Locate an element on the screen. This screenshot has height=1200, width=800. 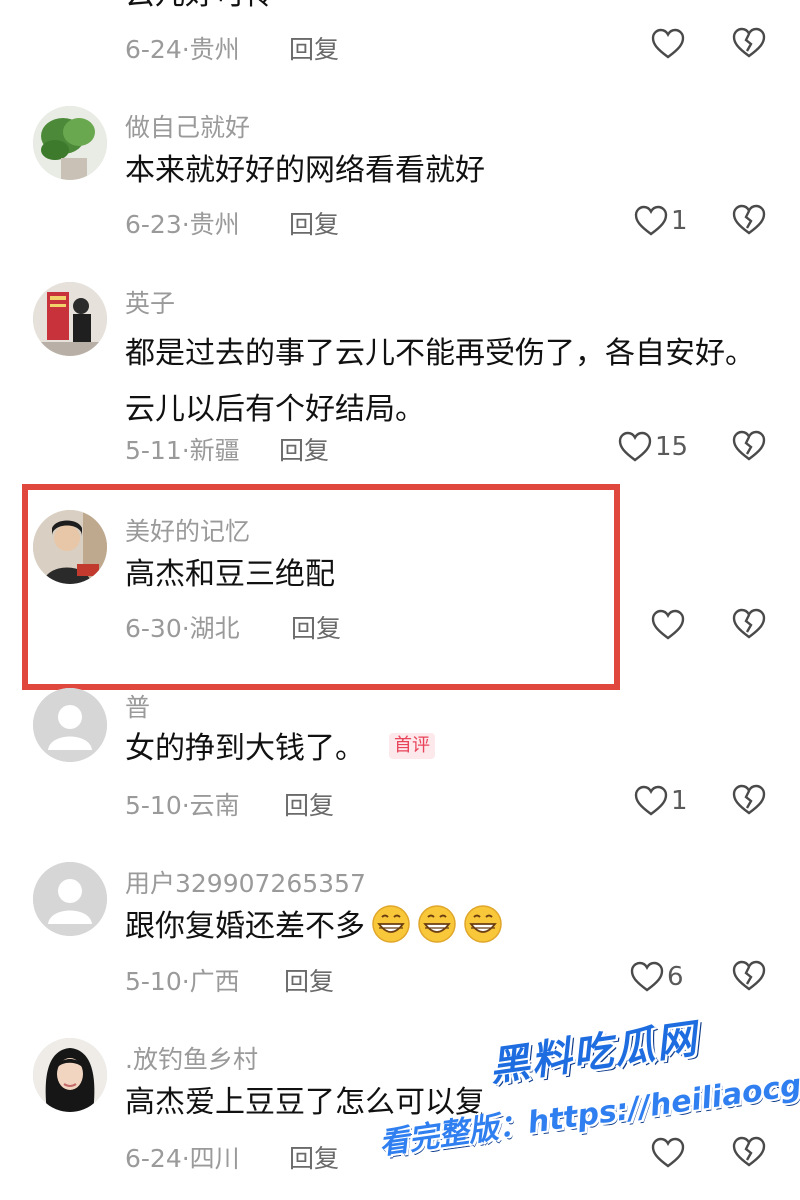
comment-text-body: 跟你复婚还差不多 is located at coordinates (245, 926).